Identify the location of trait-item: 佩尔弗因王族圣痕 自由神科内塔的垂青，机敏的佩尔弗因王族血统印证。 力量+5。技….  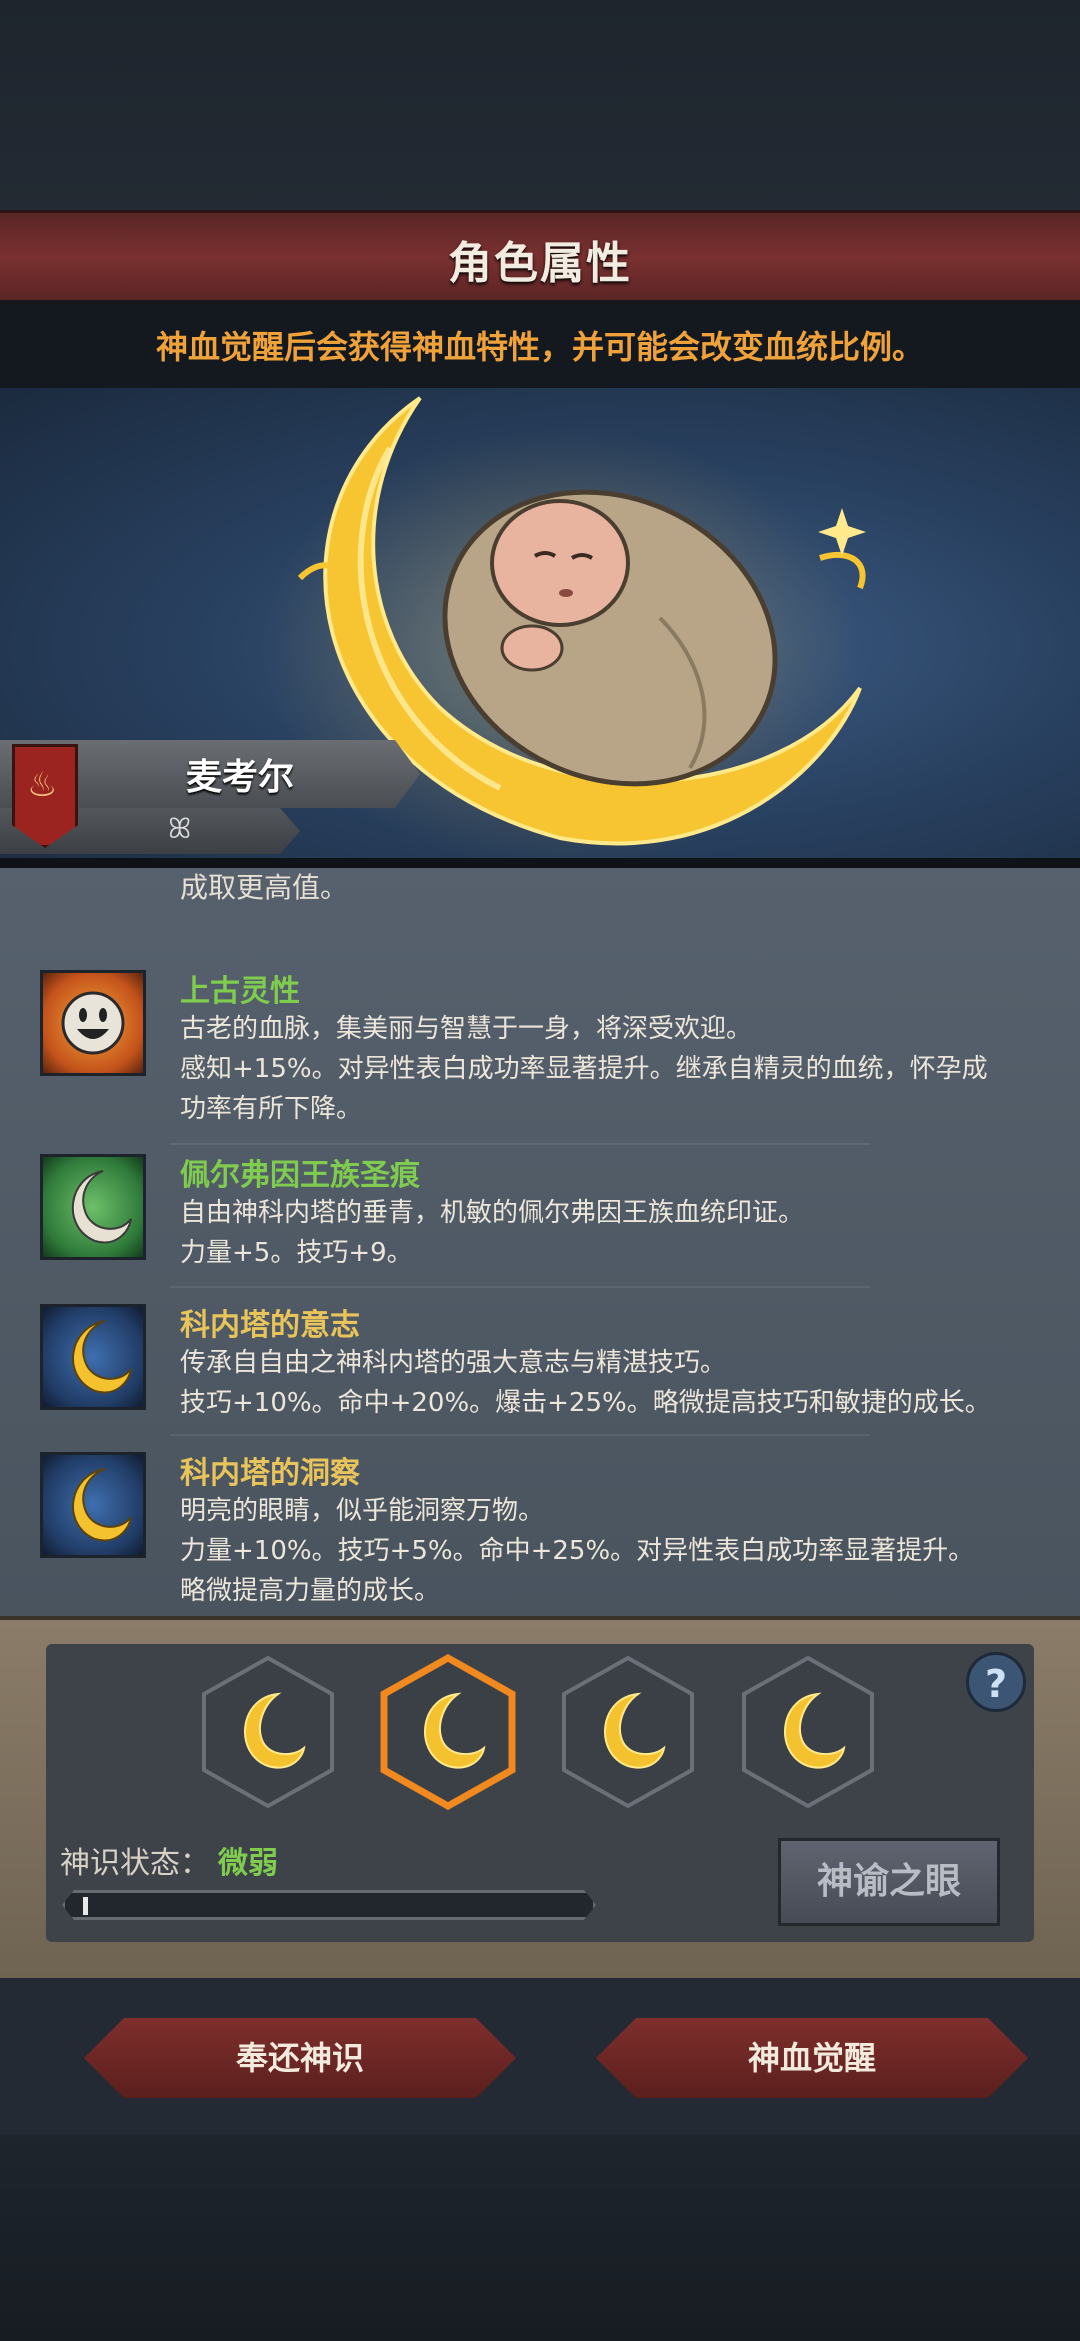
(540, 1210).